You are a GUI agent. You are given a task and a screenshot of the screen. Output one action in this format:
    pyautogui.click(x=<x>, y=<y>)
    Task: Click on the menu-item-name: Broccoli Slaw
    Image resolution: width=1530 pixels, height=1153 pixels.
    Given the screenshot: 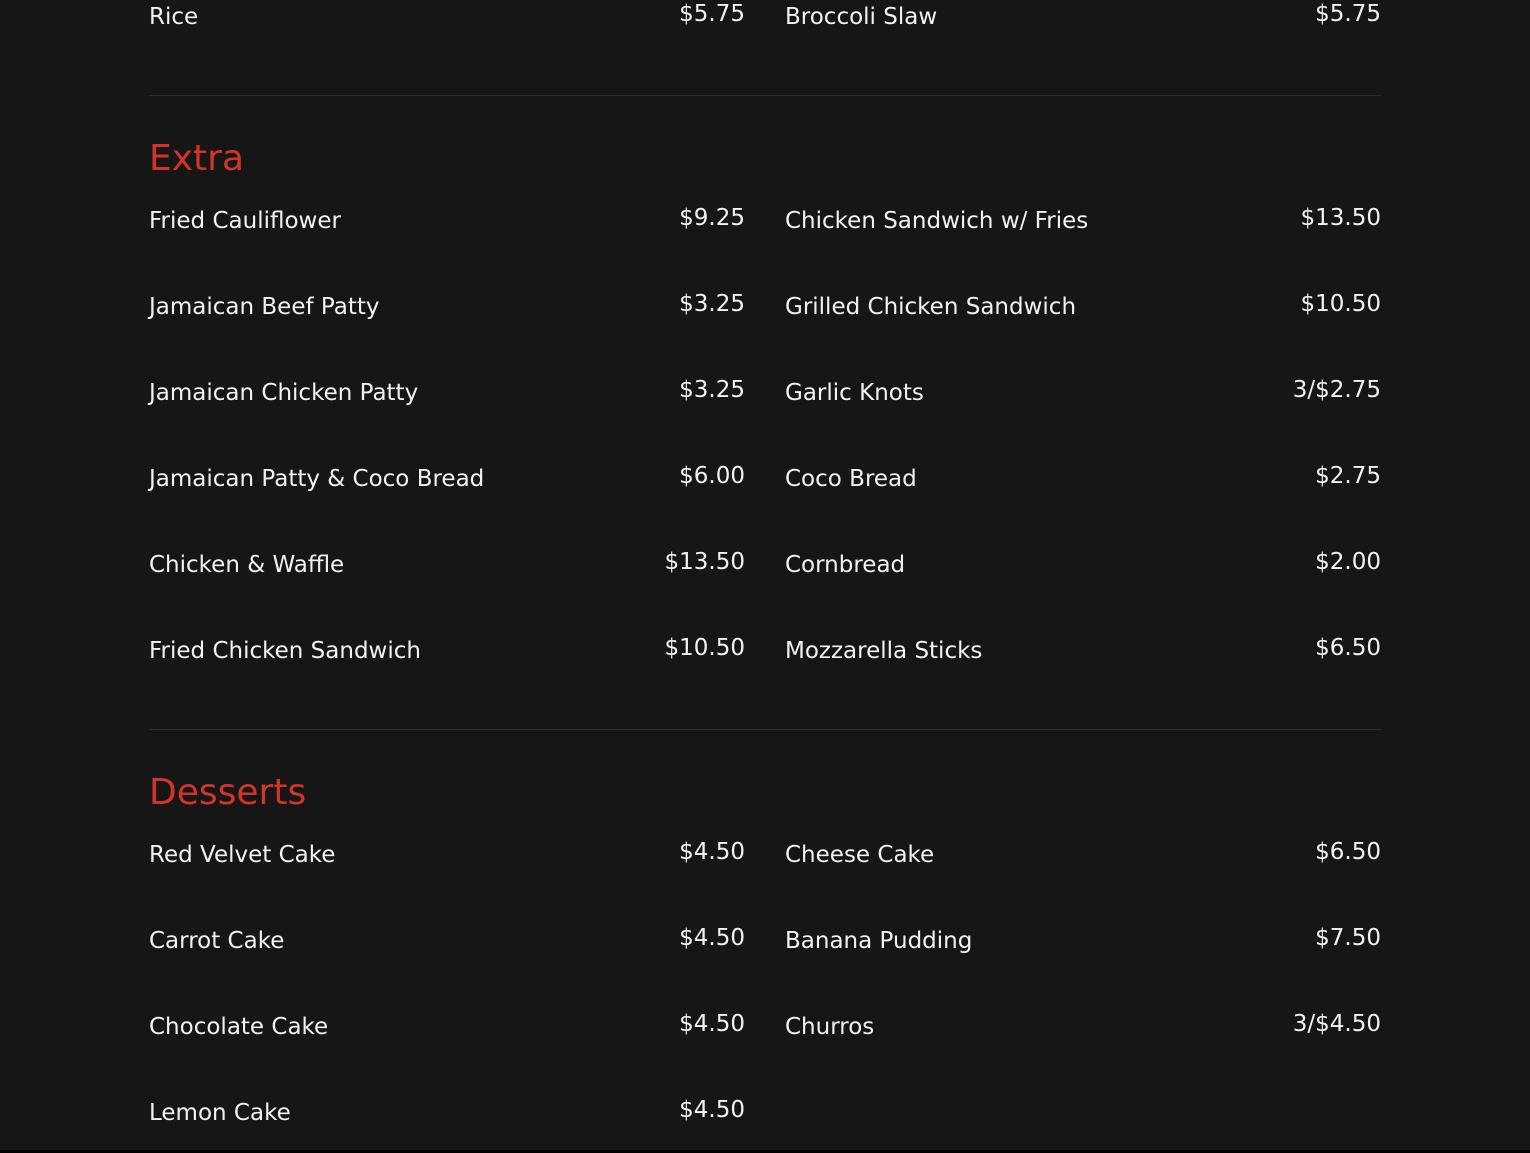 What is the action you would take?
    pyautogui.click(x=861, y=17)
    